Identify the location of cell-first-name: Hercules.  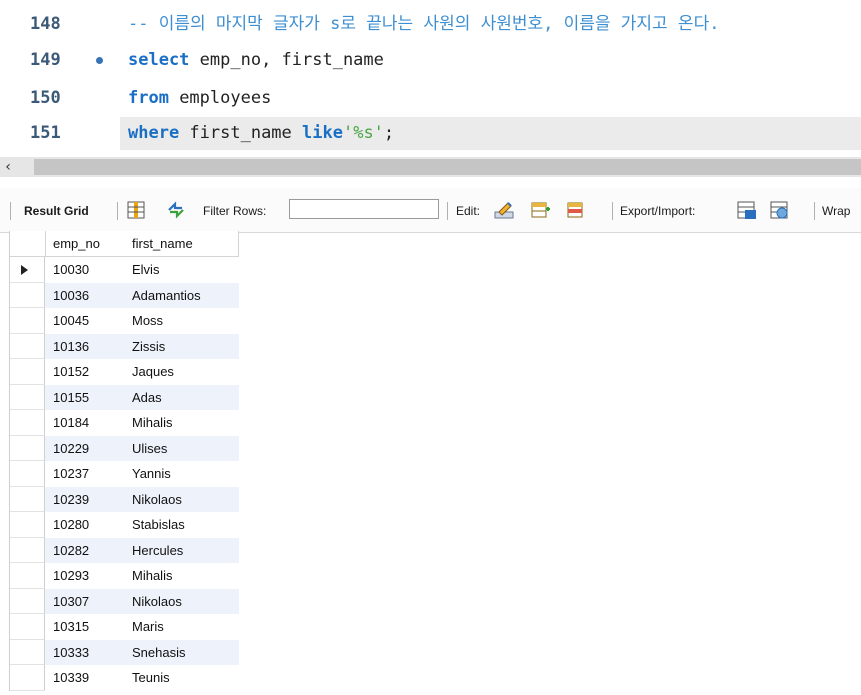
(184, 550).